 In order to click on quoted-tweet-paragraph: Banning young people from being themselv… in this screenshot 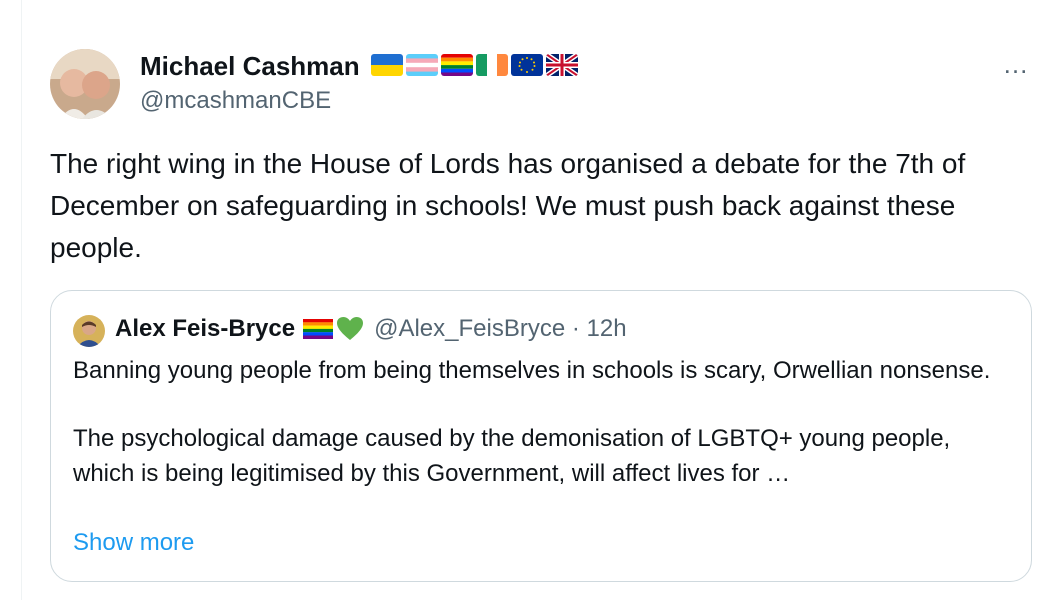, I will do `click(532, 370)`.